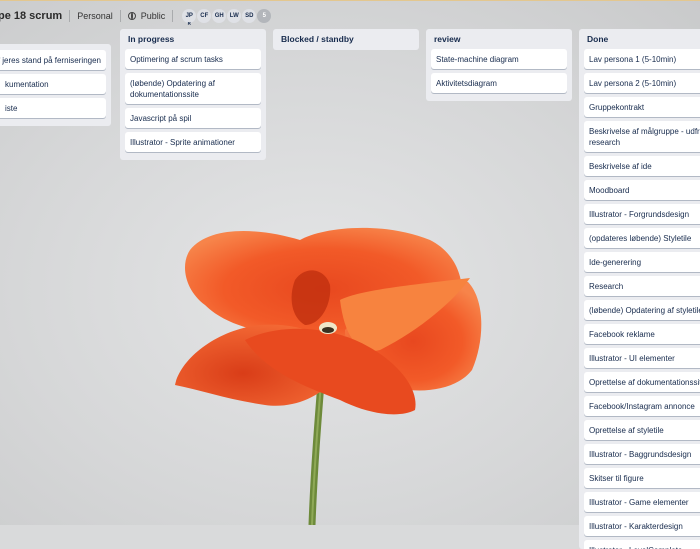 The height and width of the screenshot is (549, 700). Describe the element at coordinates (193, 59) in the screenshot. I see `list-card: Optimering af scrum tasks` at that location.